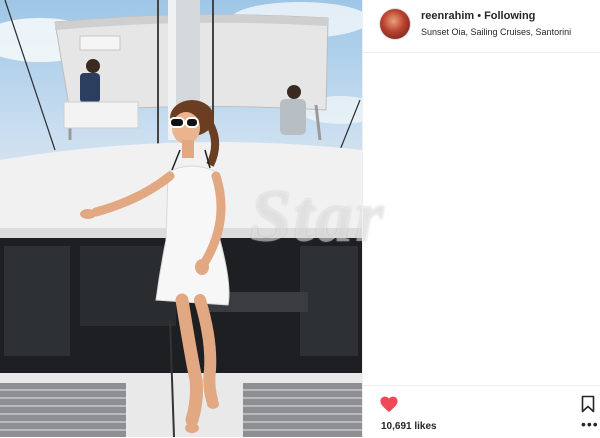 This screenshot has width=600, height=438. What do you see at coordinates (509, 16) in the screenshot?
I see `following-button: Following` at bounding box center [509, 16].